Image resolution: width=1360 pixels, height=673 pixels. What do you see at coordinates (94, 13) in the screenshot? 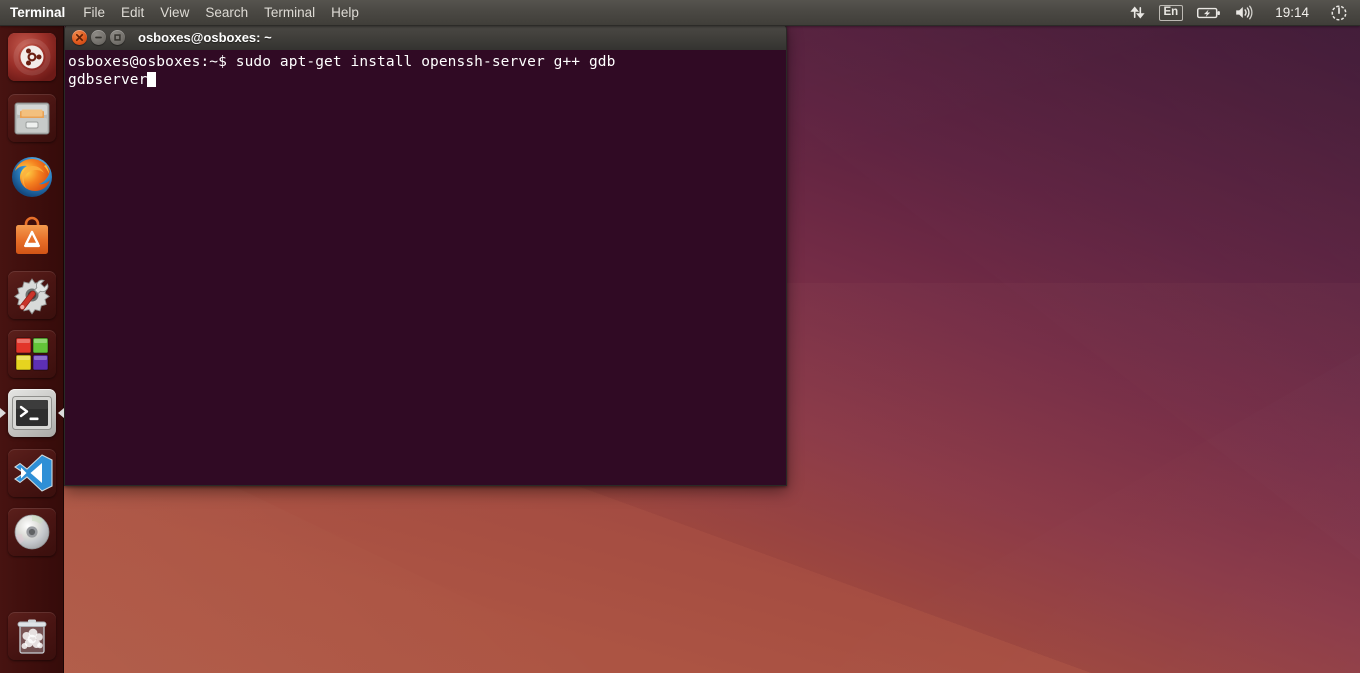
I see `menu-item-file: File` at bounding box center [94, 13].